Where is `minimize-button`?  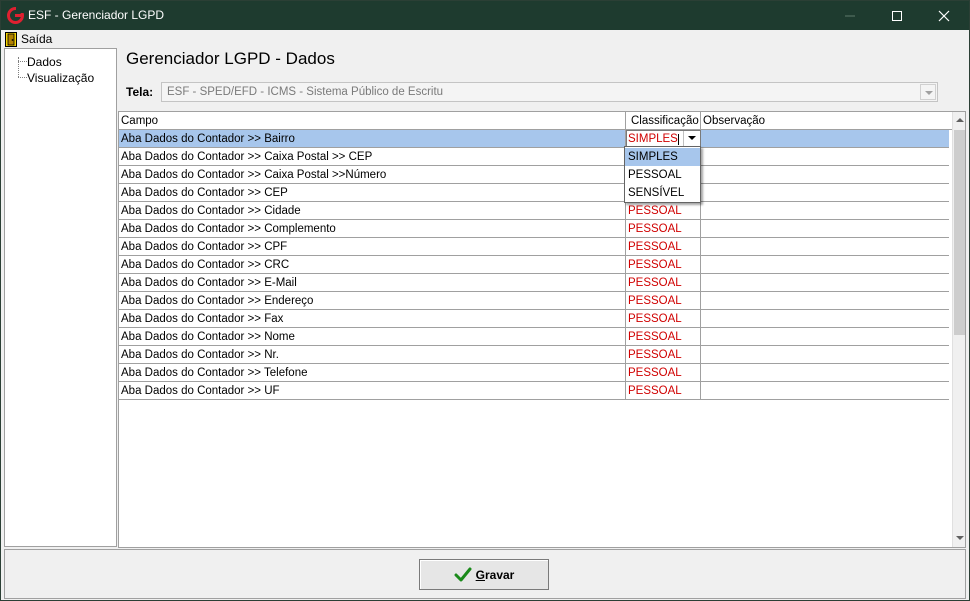
minimize-button is located at coordinates (850, 15).